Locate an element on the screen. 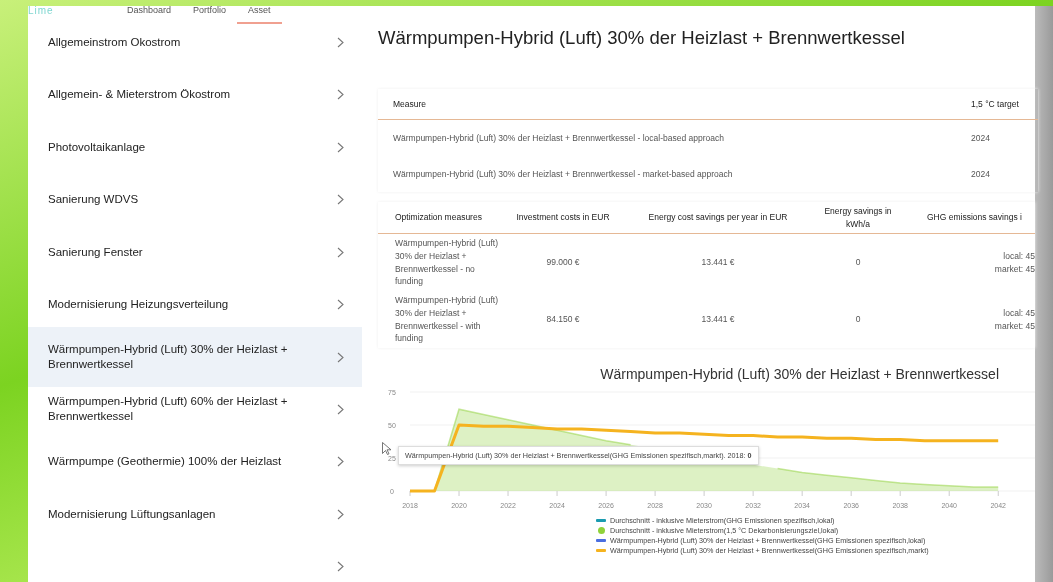 This screenshot has width=1053, height=582. chart-title: Wärmpumpen-Hybrid (Luft) 30% der Heizlast + Brennwertkessel is located at coordinates (799, 374).